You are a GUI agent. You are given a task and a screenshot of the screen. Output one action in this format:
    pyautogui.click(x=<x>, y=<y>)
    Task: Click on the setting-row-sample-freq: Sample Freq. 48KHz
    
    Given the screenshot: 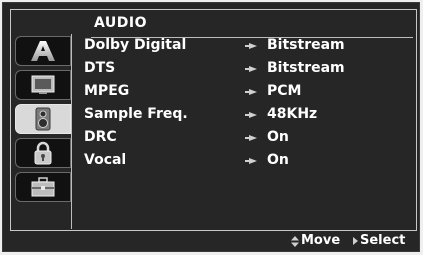 What is the action you would take?
    pyautogui.click(x=249, y=116)
    